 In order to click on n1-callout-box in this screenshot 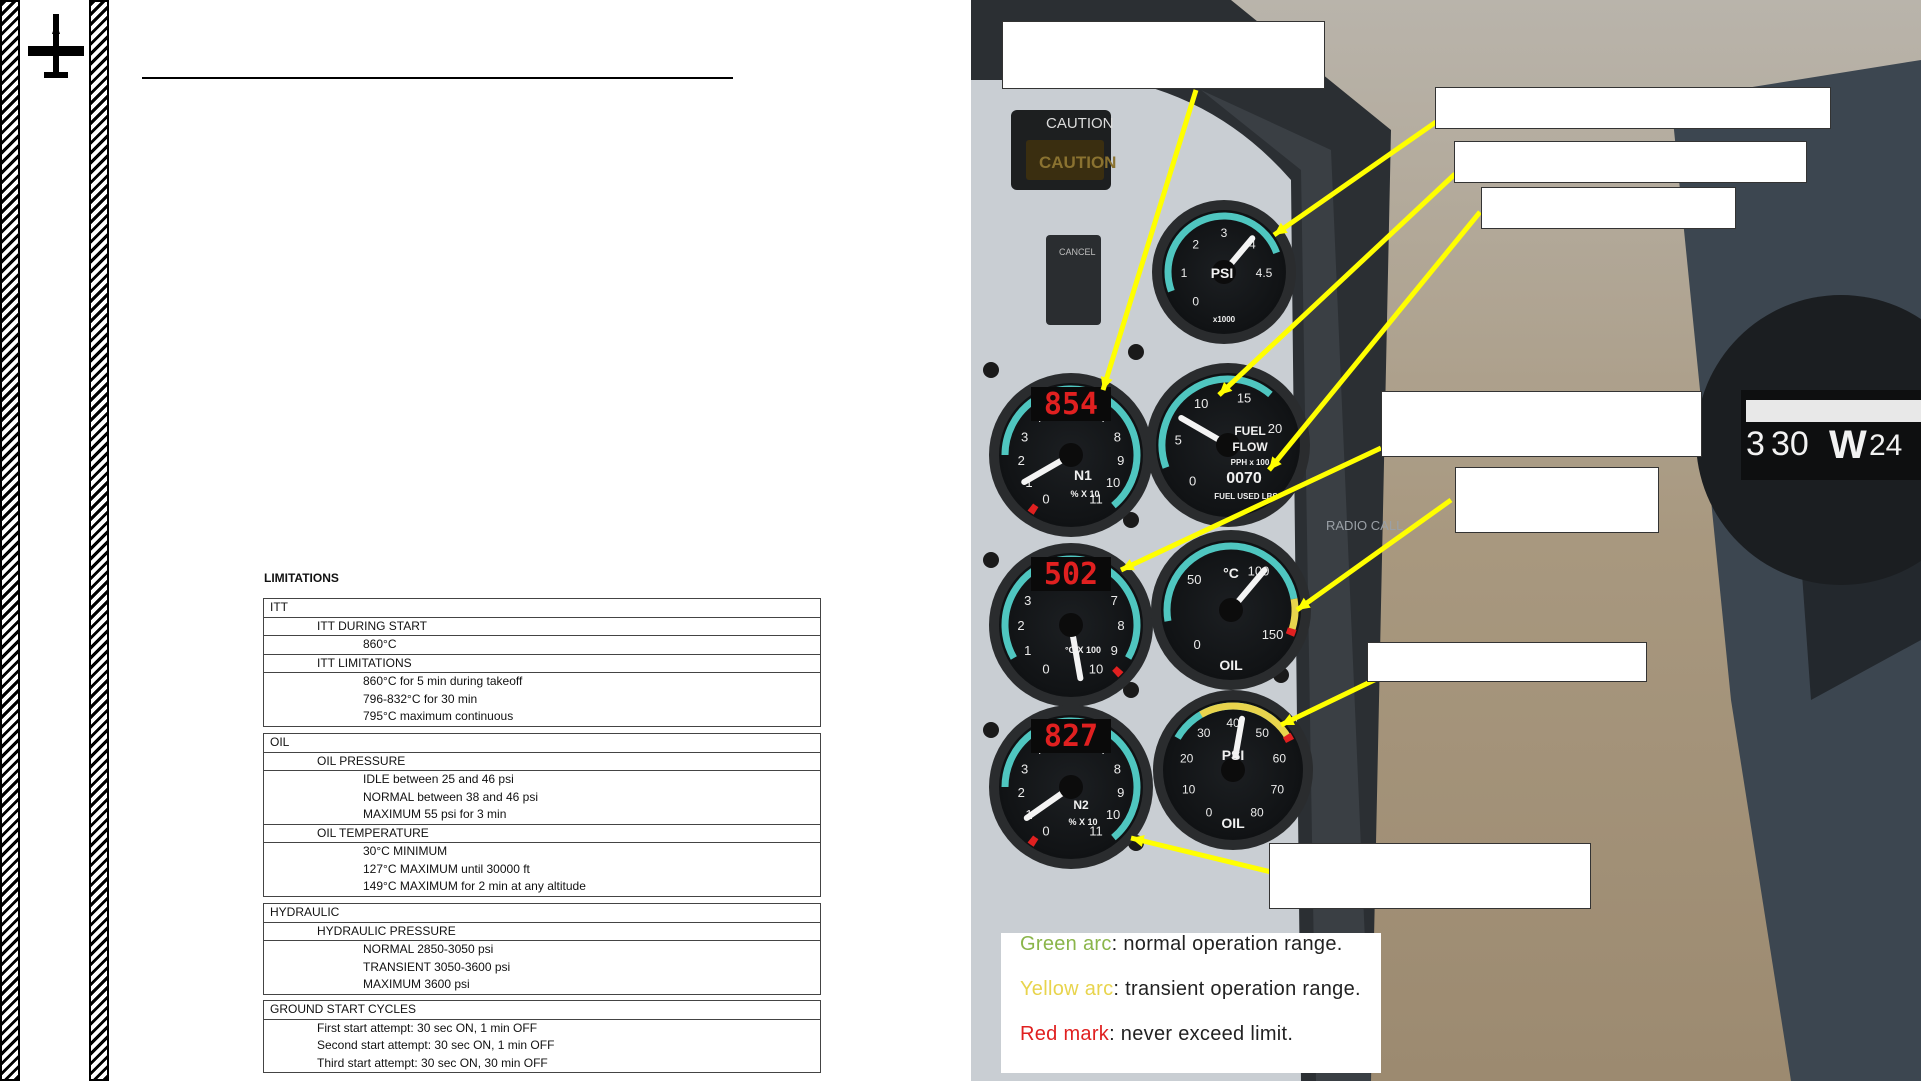, I will do `click(1163, 55)`.